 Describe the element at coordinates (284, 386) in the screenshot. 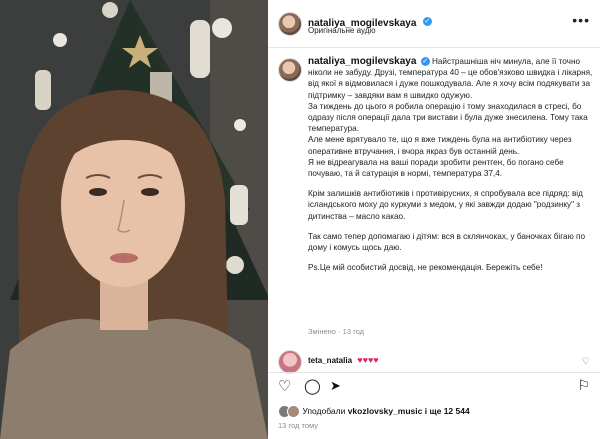

I see `like-icon: ♡` at that location.